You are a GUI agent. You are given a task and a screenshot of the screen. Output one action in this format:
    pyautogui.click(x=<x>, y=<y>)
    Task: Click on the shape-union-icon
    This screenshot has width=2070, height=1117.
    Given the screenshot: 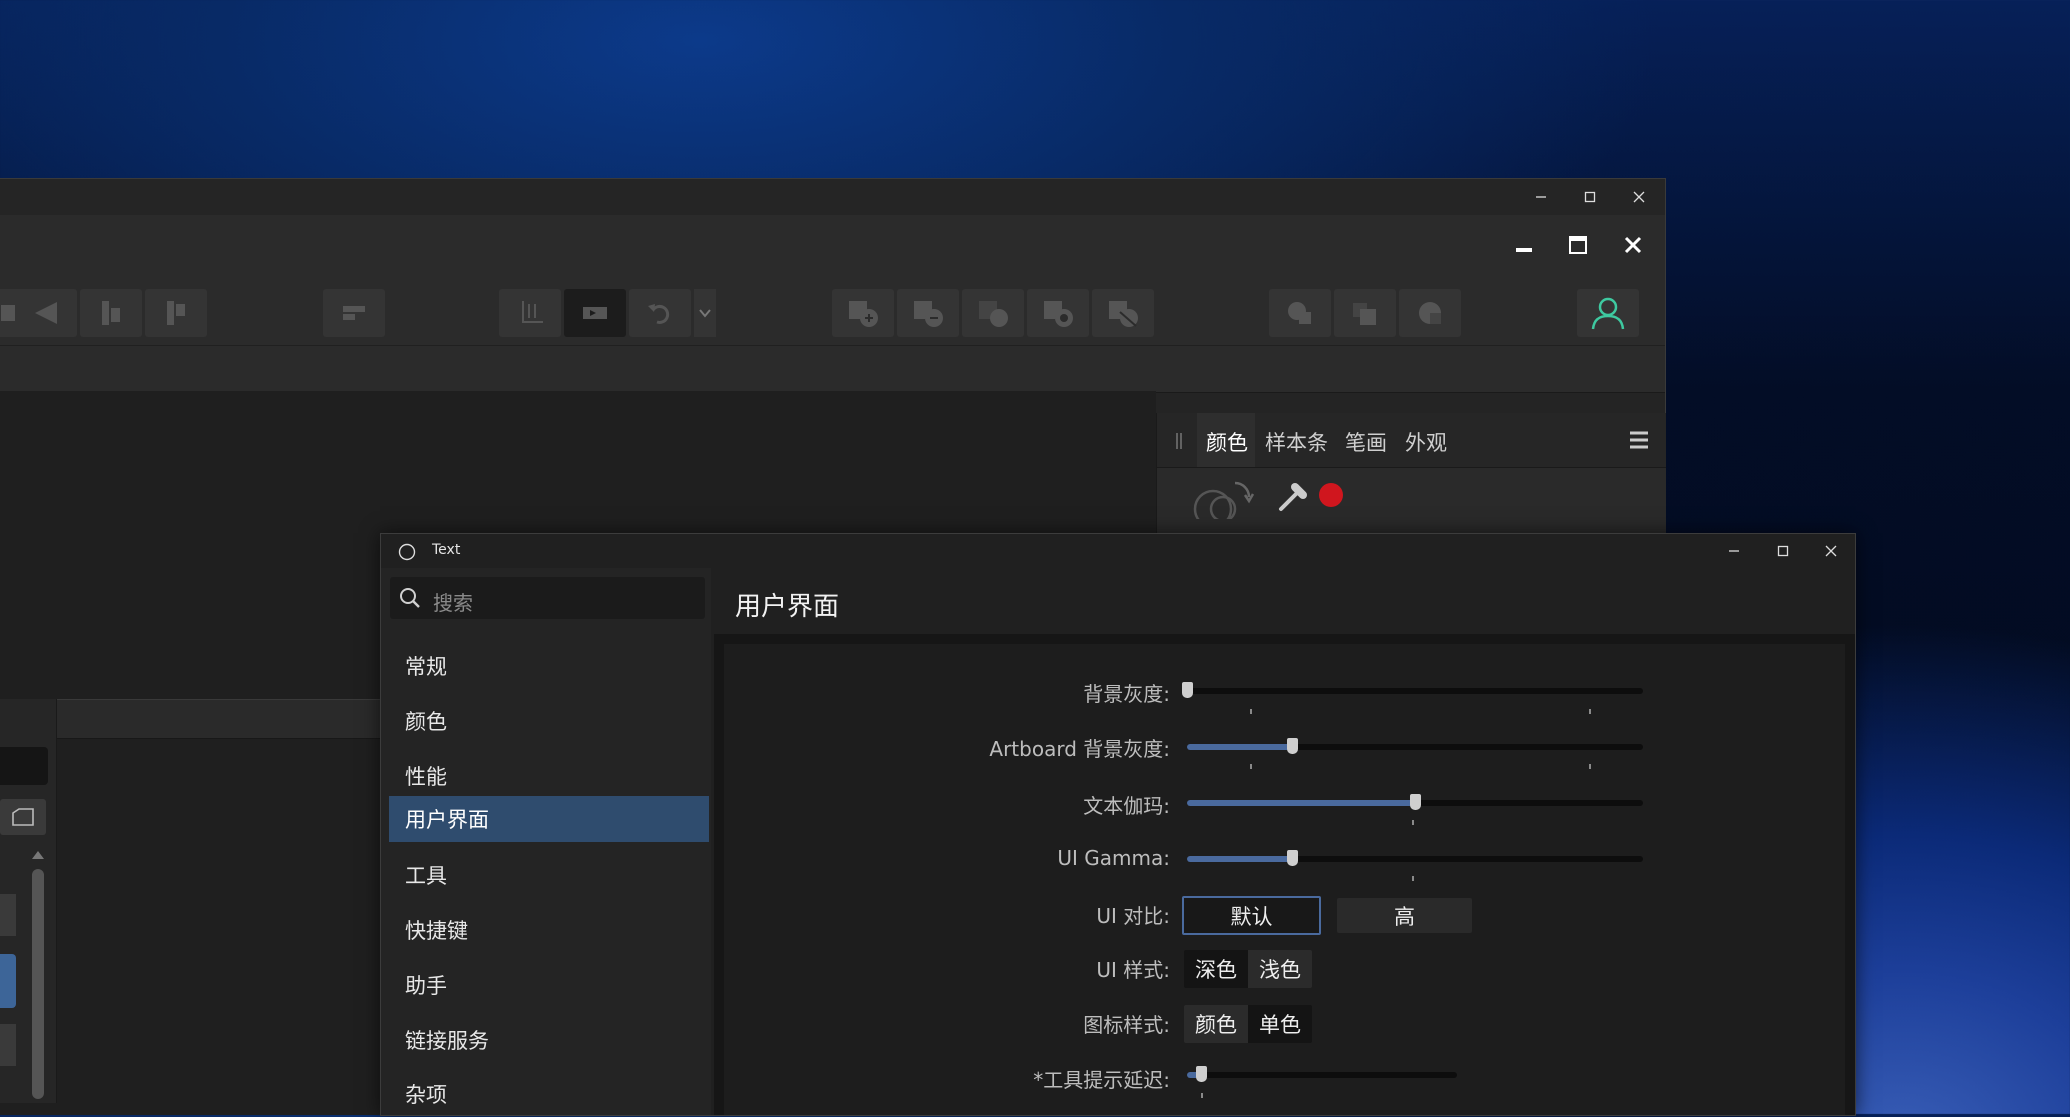 What is the action you would take?
    pyautogui.click(x=863, y=313)
    